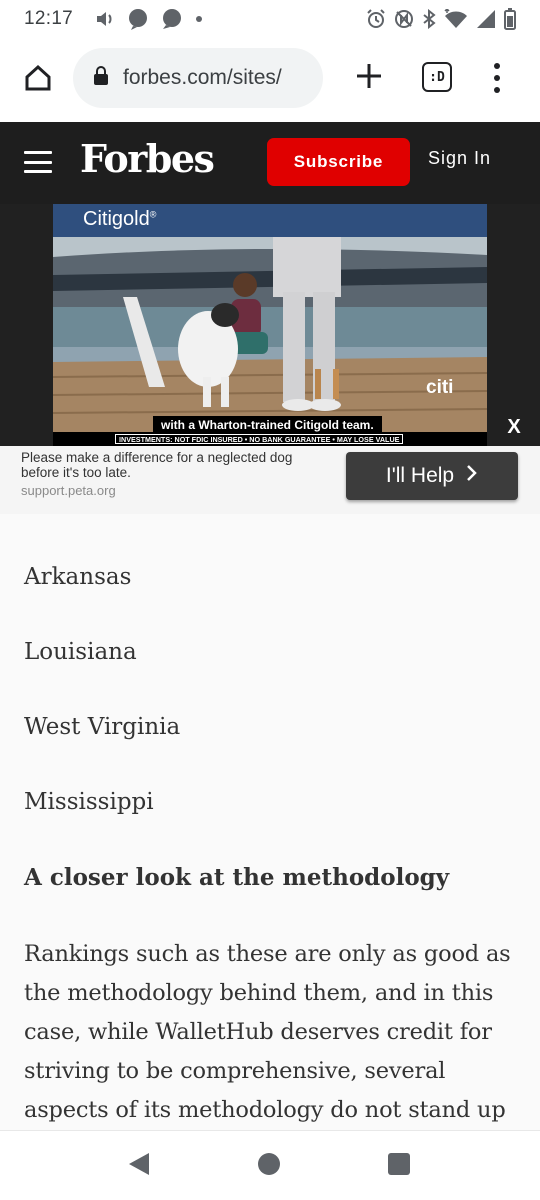 This screenshot has height=1200, width=540. I want to click on ad-video-frame: citi, so click(270, 334).